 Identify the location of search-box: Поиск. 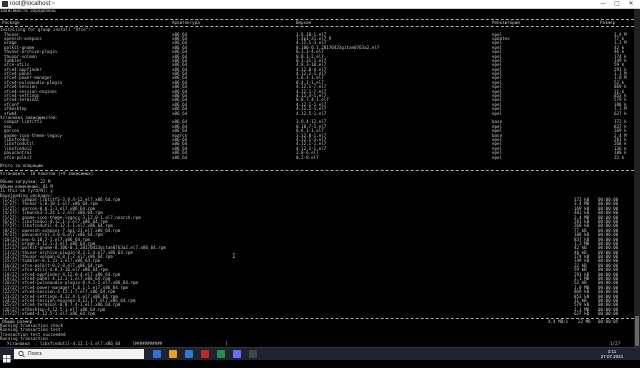
(79, 354).